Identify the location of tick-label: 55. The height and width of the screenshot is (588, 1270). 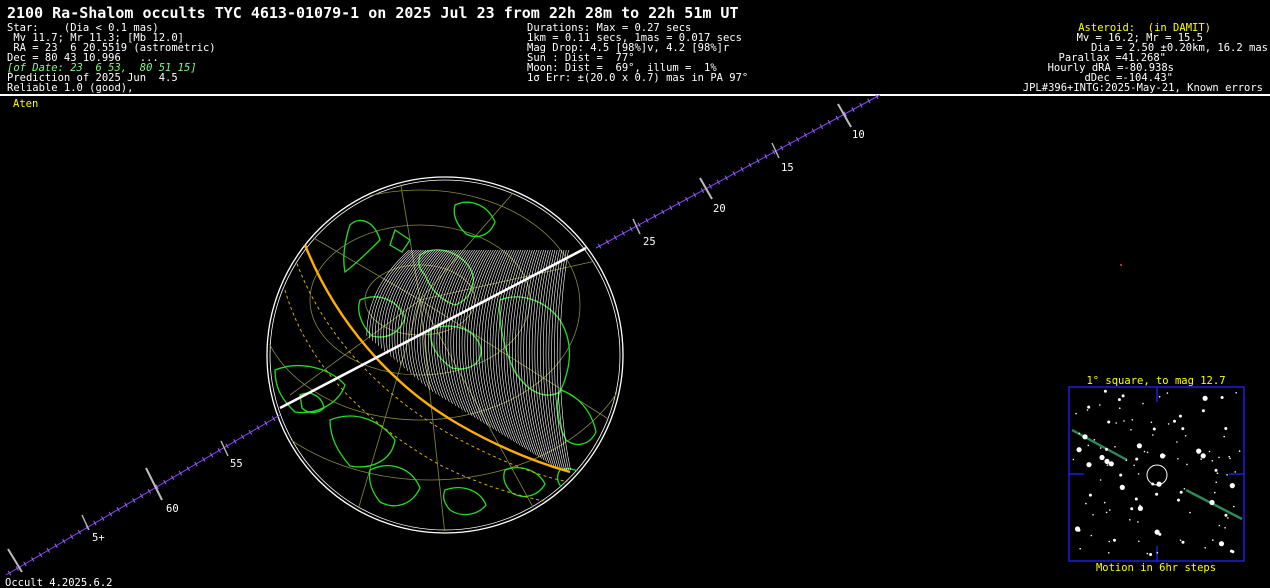
(236, 464).